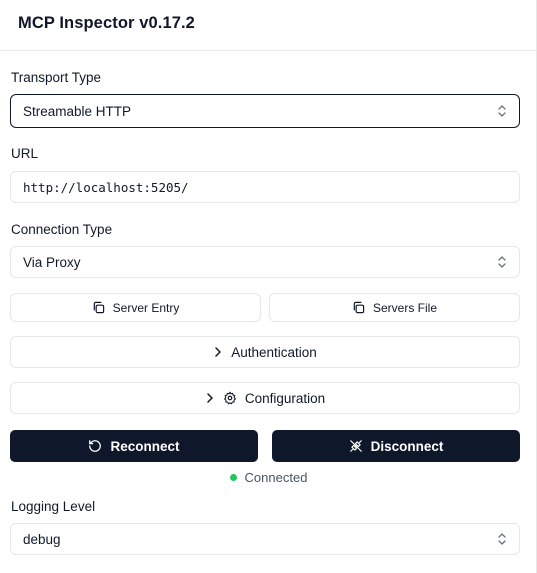 This screenshot has height=573, width=537. What do you see at coordinates (265, 187) in the screenshot?
I see `url-input: http://localhost:5205/` at bounding box center [265, 187].